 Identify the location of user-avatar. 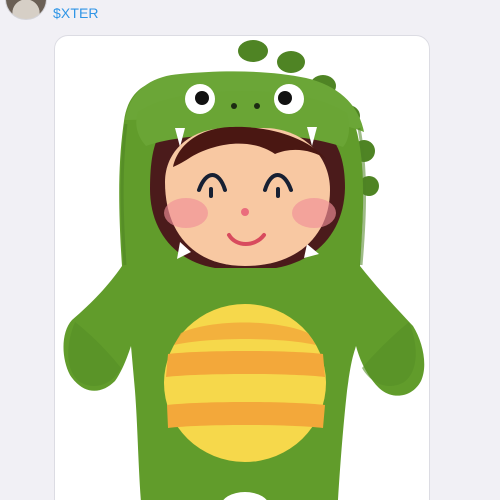
(26, 10).